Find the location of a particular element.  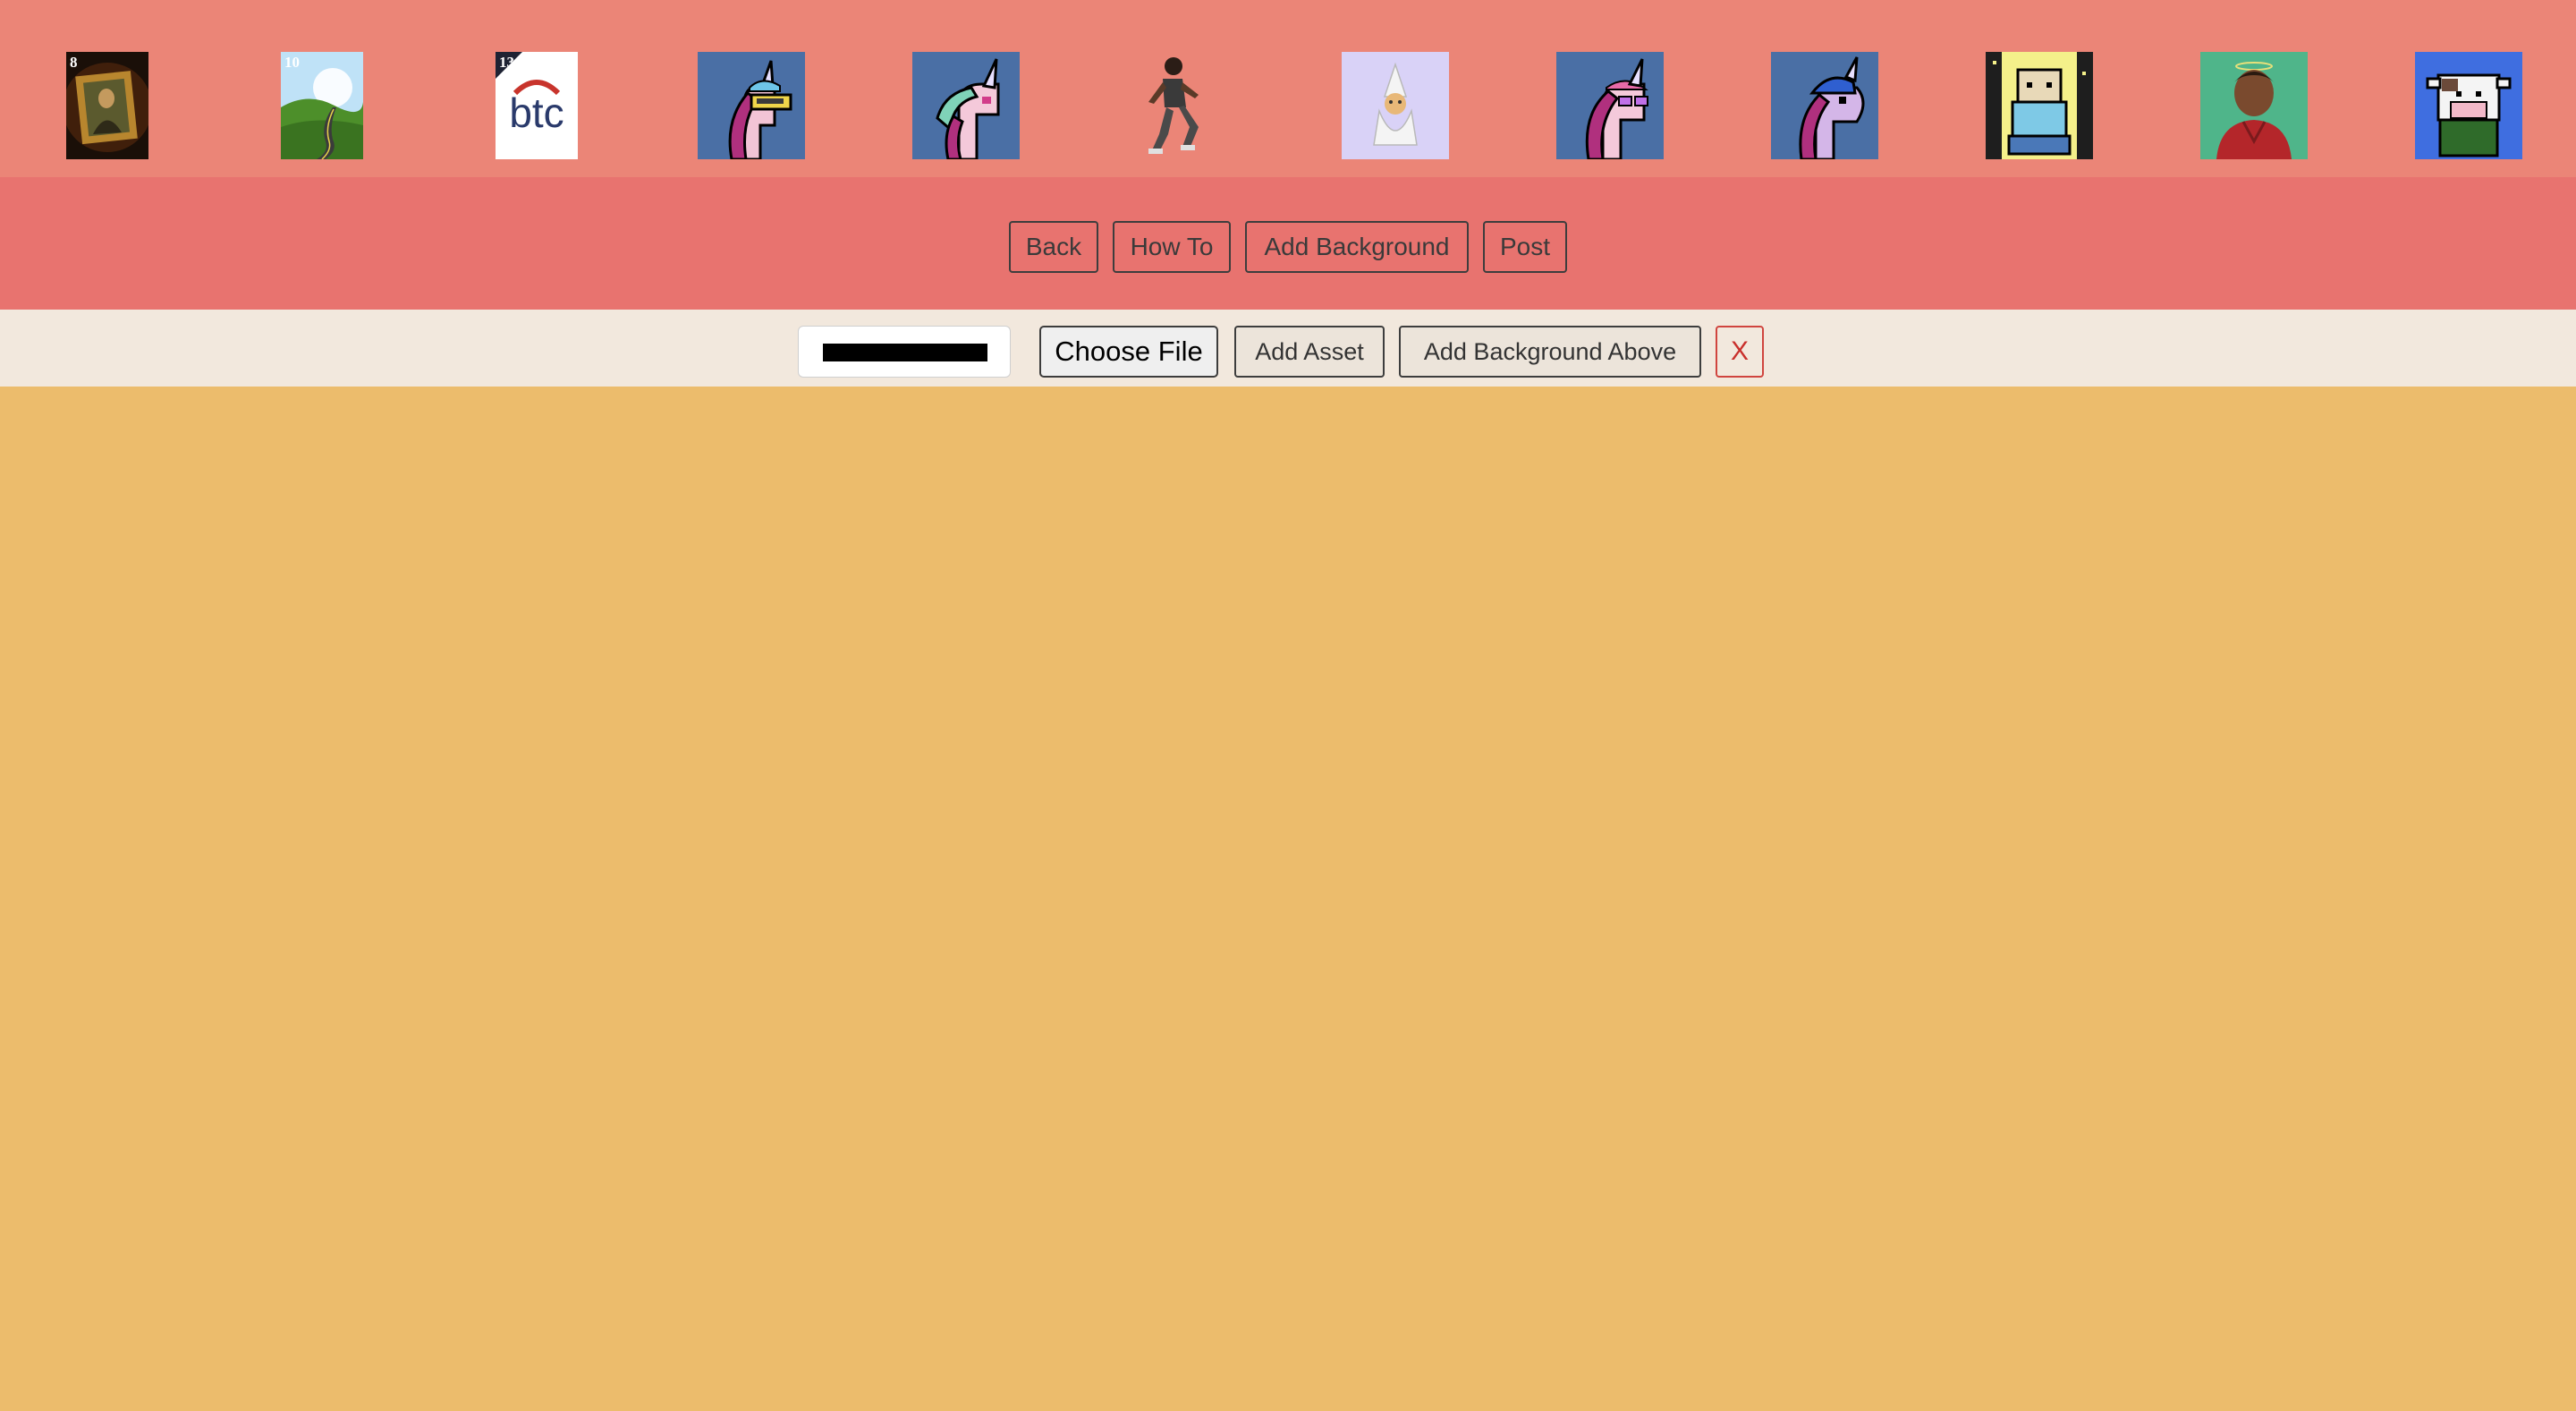

unicorn-blue-cap-image is located at coordinates (1824, 106).